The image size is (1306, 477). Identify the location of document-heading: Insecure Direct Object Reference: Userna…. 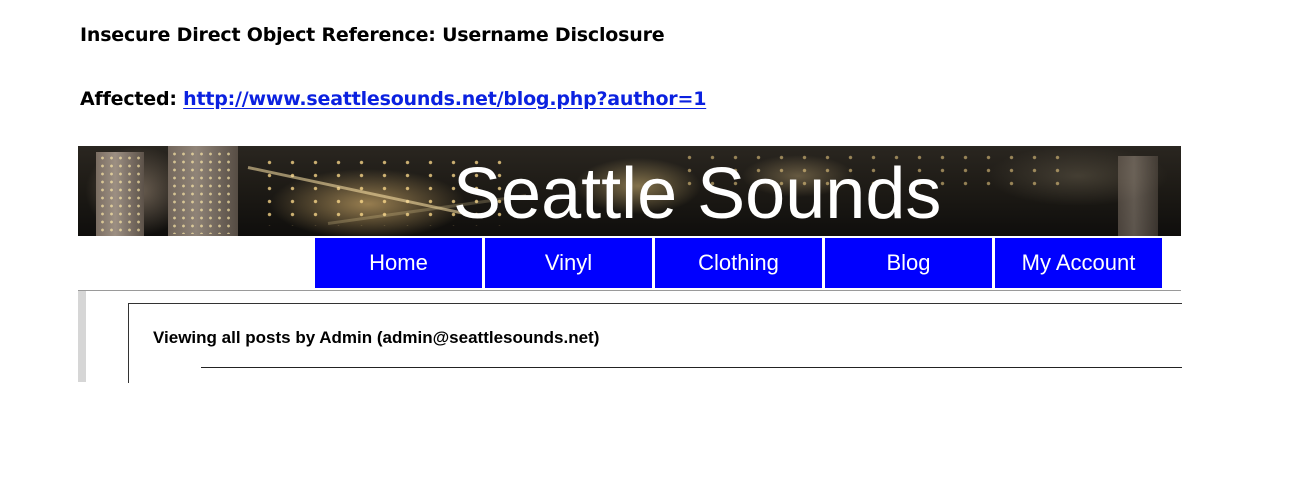
(372, 35).